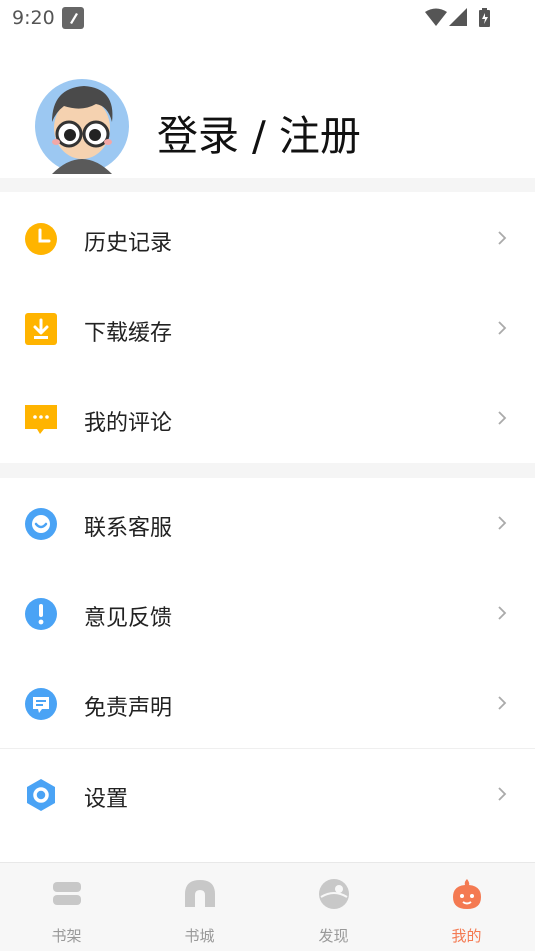 Image resolution: width=535 pixels, height=951 pixels. What do you see at coordinates (334, 894) in the screenshot?
I see `discover-icon` at bounding box center [334, 894].